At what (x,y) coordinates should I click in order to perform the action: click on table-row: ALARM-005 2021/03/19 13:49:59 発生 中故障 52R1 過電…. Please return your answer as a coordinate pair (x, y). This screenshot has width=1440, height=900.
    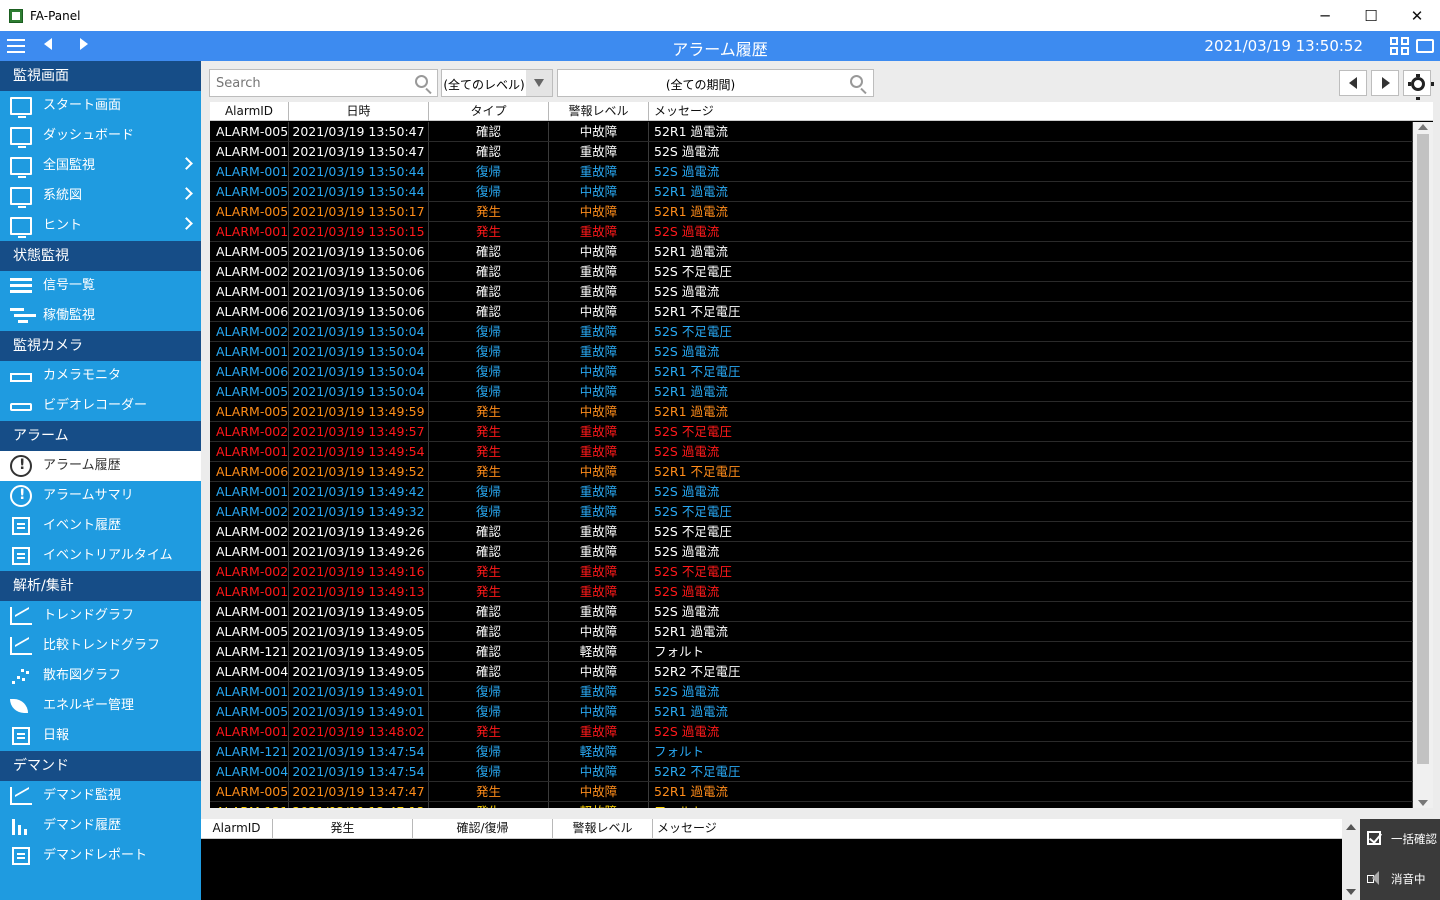
    Looking at the image, I should click on (811, 412).